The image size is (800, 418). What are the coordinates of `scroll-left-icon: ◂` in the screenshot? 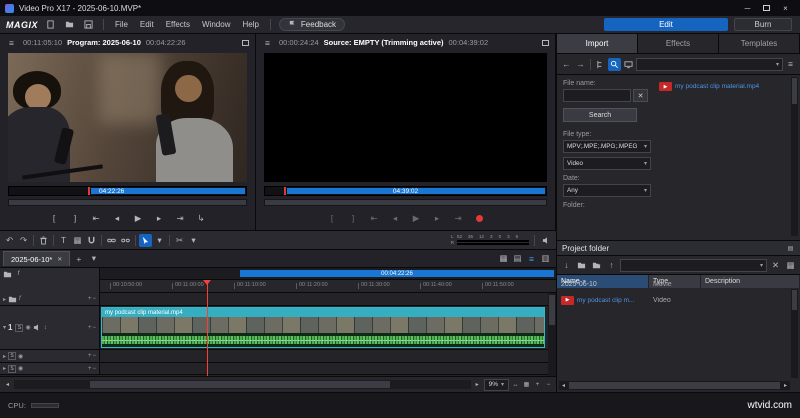 It's located at (563, 385).